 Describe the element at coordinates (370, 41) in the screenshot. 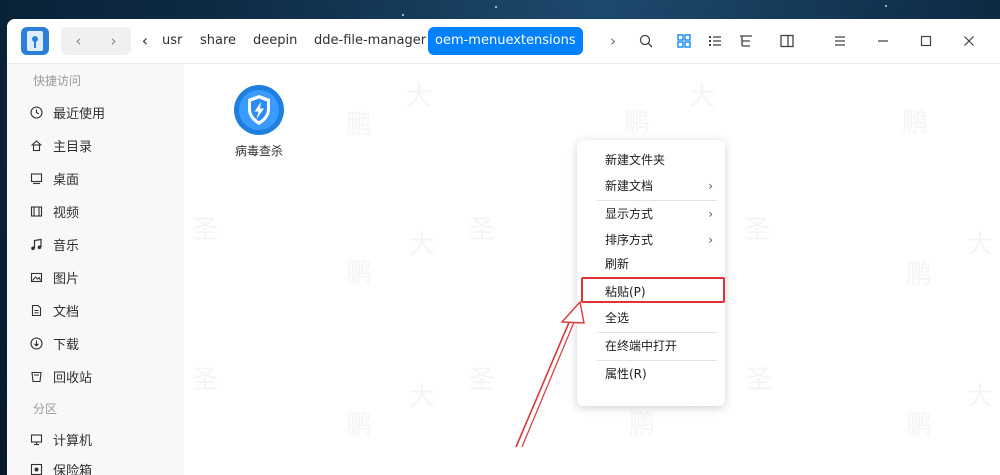

I see `breadcrumb-dde-file-manager: dde-file-manager` at that location.